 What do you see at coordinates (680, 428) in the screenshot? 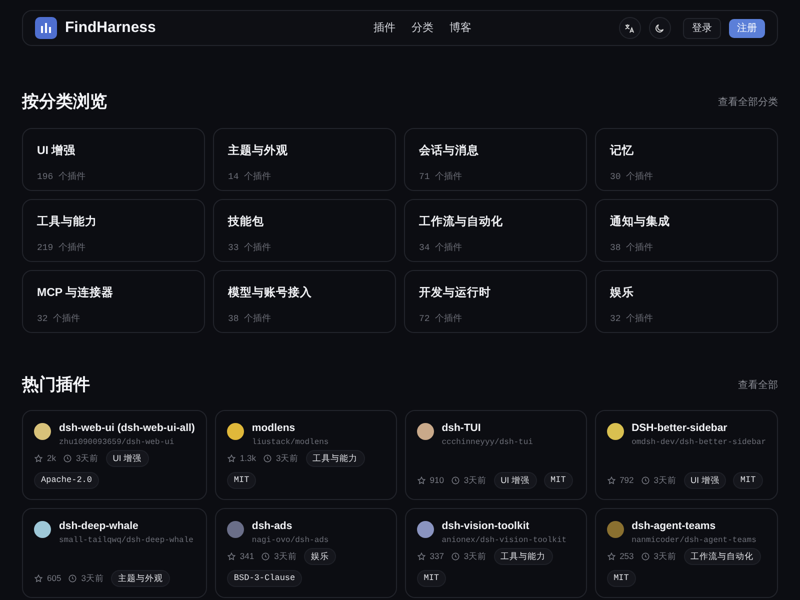
I see `plugin-name: DSH-better-sidebar` at bounding box center [680, 428].